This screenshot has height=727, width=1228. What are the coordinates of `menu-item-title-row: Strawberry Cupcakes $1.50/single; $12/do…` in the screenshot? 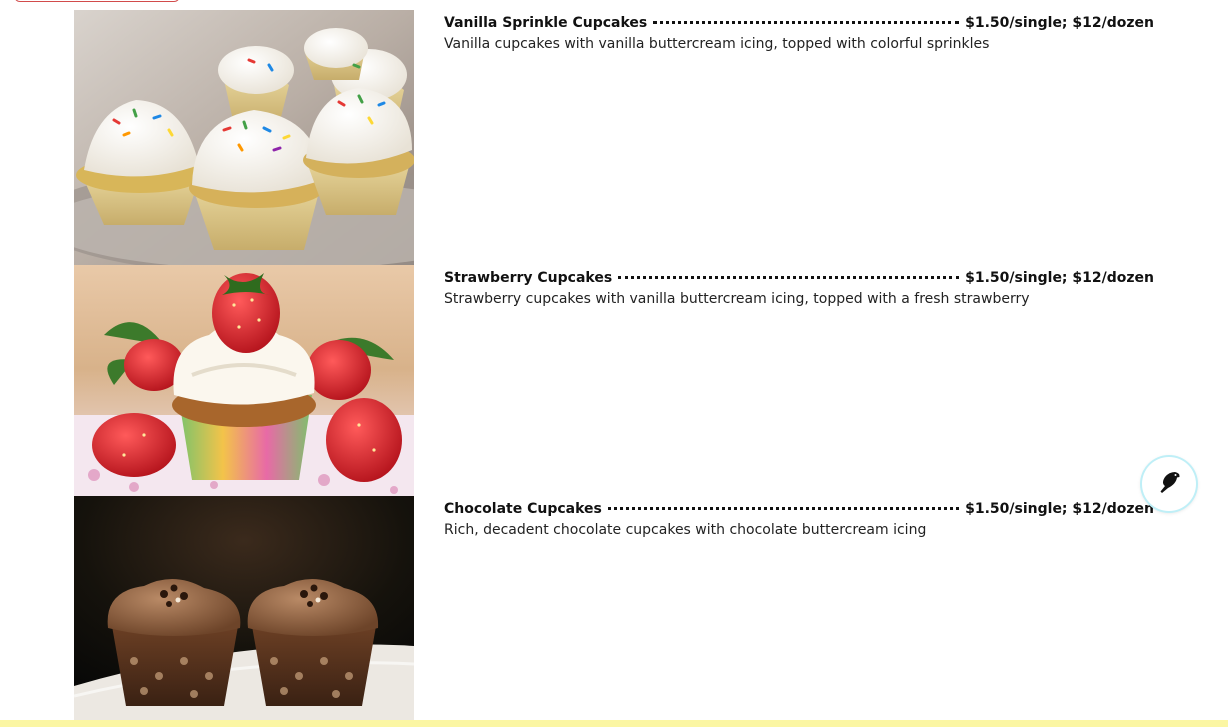 It's located at (799, 278).